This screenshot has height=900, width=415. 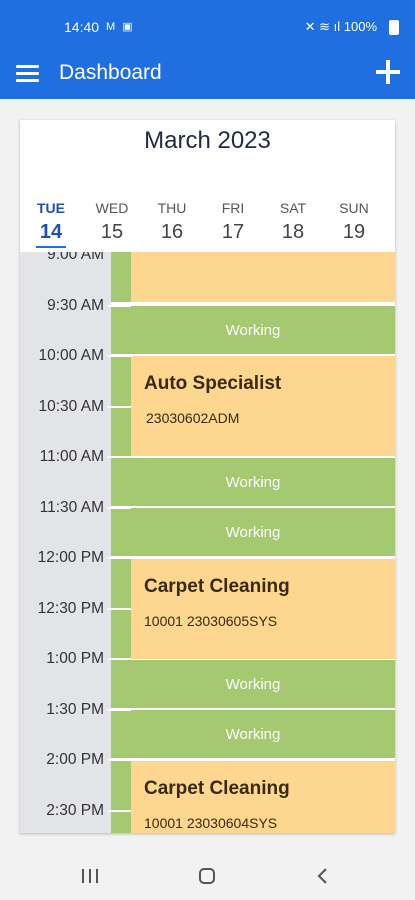 I want to click on month-title: March 2023, so click(x=207, y=140).